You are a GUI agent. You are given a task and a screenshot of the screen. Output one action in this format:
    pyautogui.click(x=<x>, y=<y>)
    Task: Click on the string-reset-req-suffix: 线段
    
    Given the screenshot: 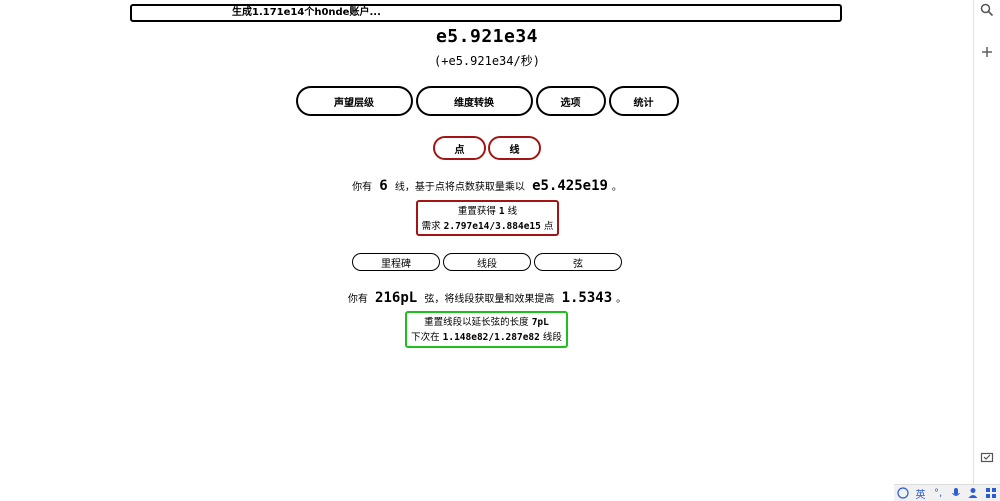 What is the action you would take?
    pyautogui.click(x=552, y=337)
    